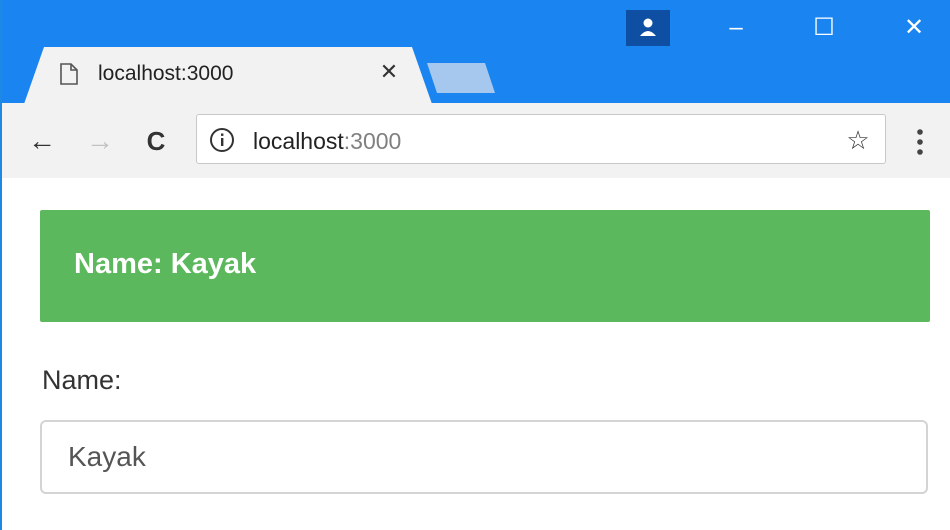  What do you see at coordinates (222, 140) in the screenshot?
I see `info-icon` at bounding box center [222, 140].